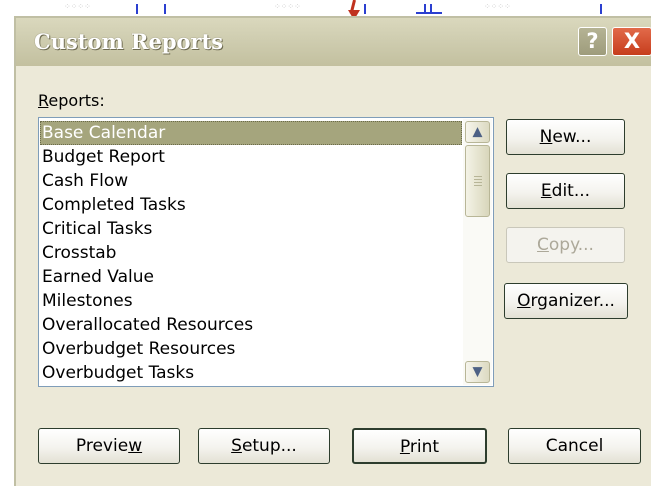 The image size is (651, 486). What do you see at coordinates (333, 42) in the screenshot?
I see `title-bar: Custom Reports ? X` at bounding box center [333, 42].